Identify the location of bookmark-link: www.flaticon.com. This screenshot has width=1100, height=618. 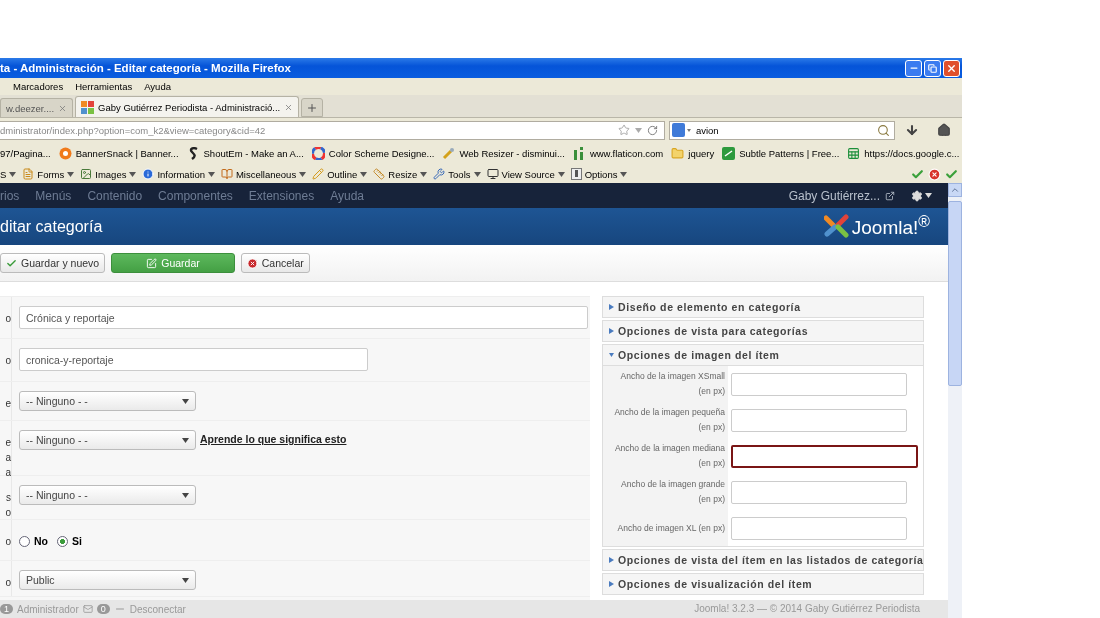
(626, 153).